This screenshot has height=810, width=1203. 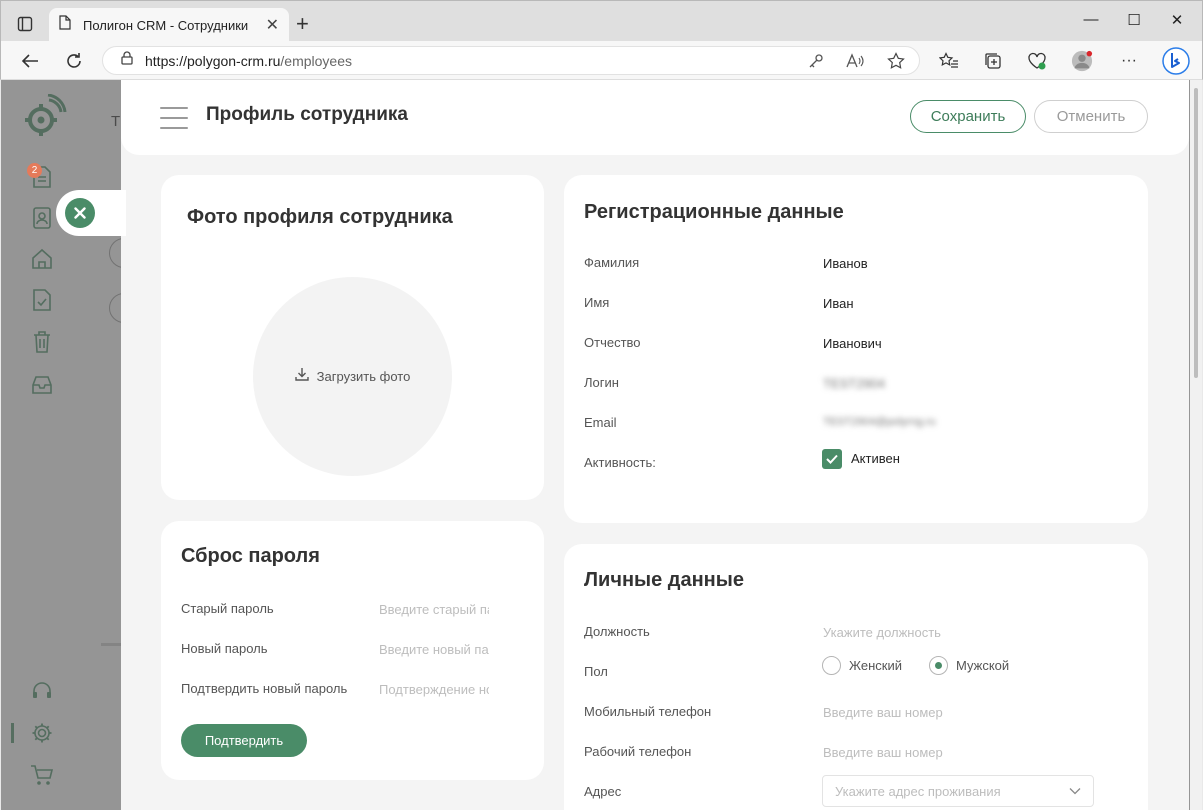 What do you see at coordinates (250, 556) in the screenshot?
I see `password-card-title: Сброс пароля` at bounding box center [250, 556].